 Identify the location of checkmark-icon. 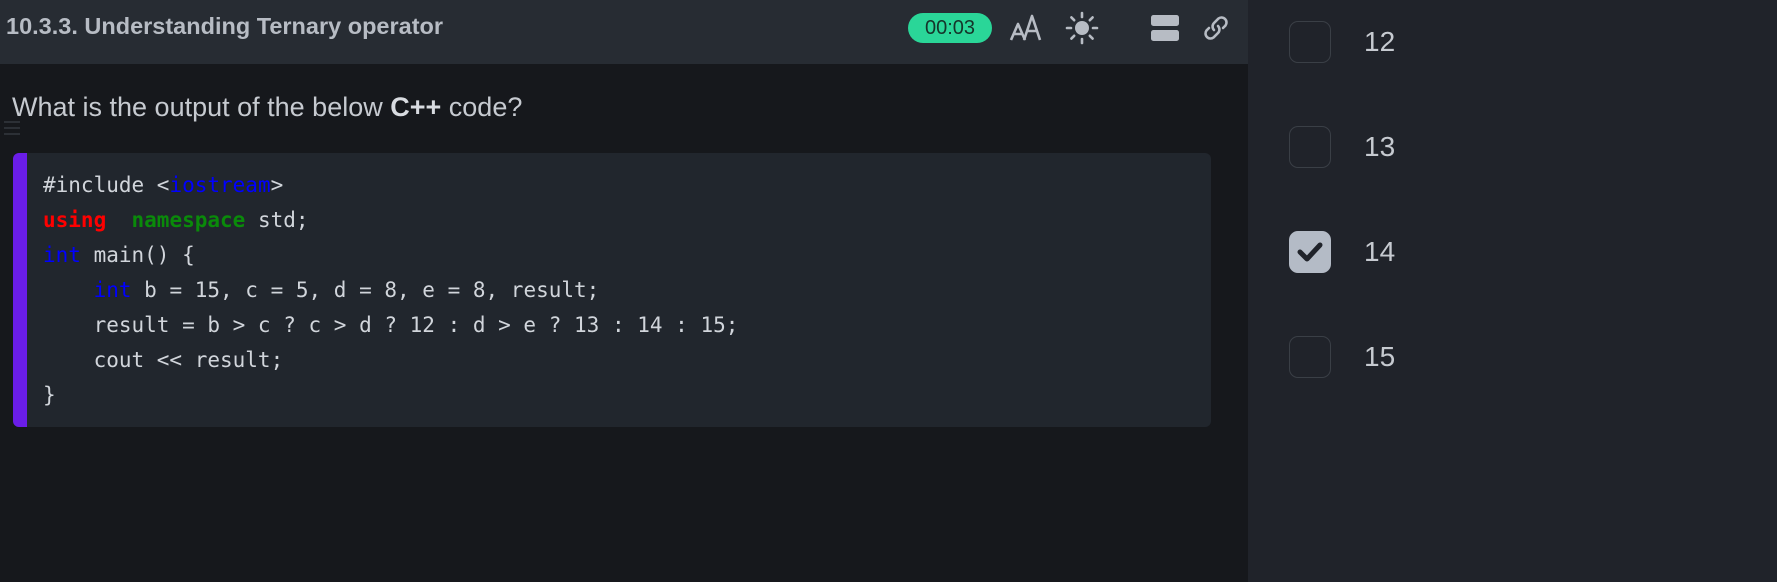
(1310, 252).